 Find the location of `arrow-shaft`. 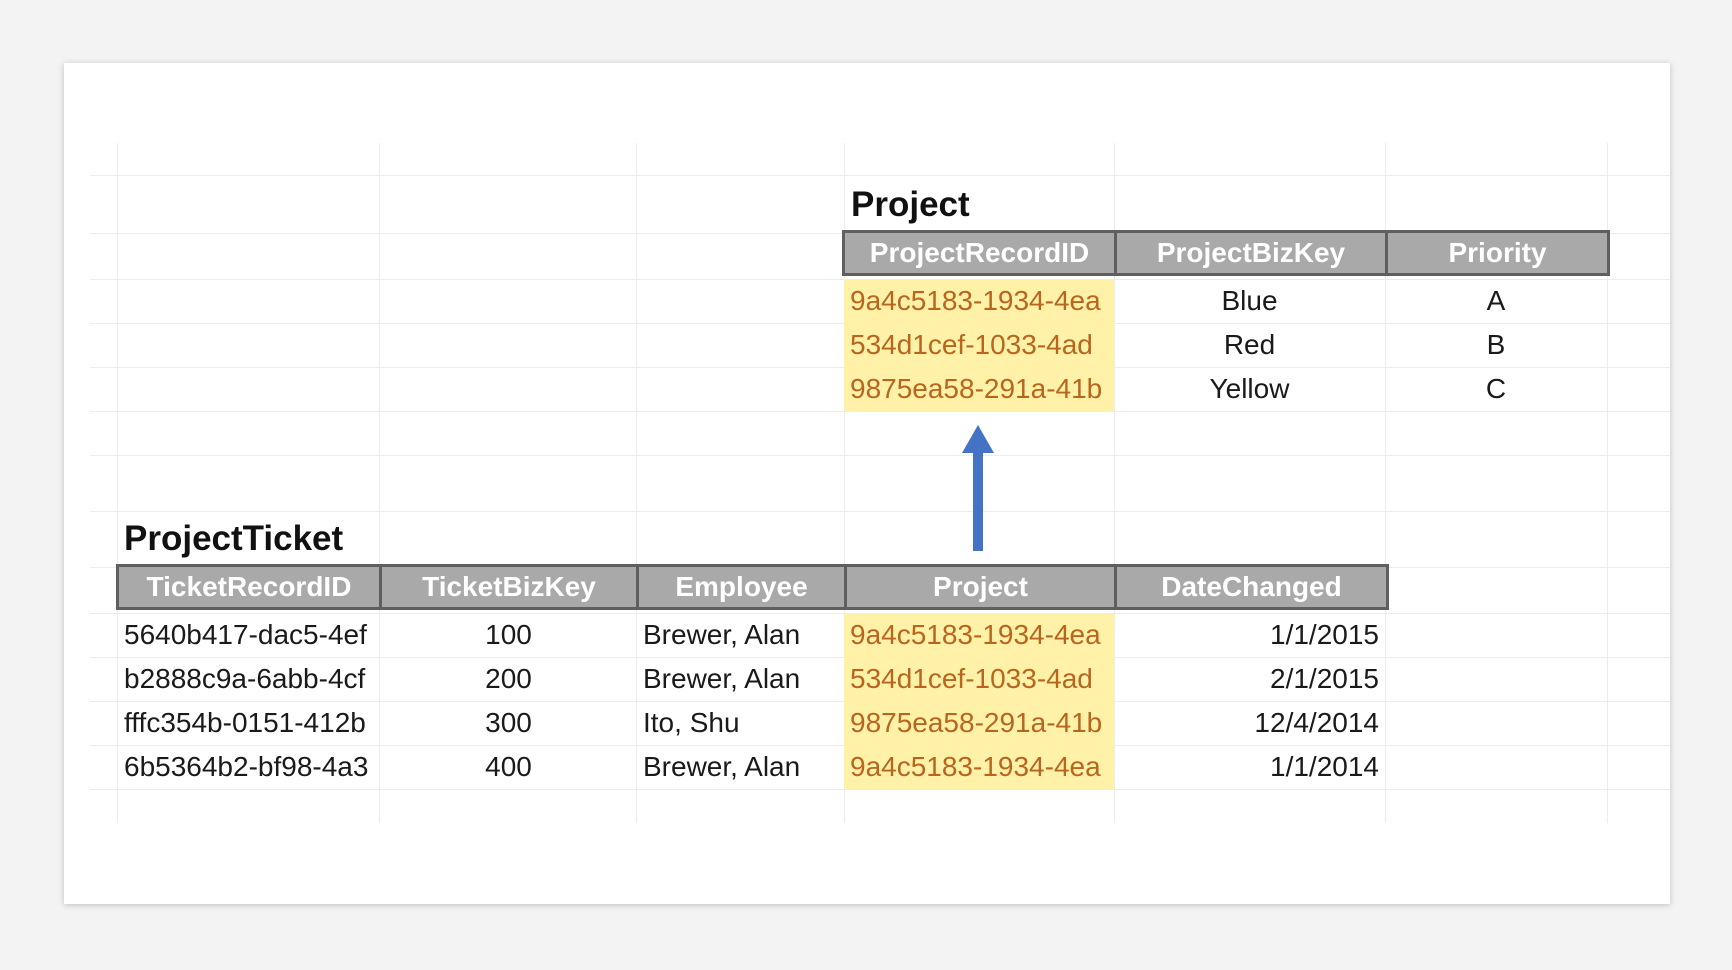

arrow-shaft is located at coordinates (978, 501).